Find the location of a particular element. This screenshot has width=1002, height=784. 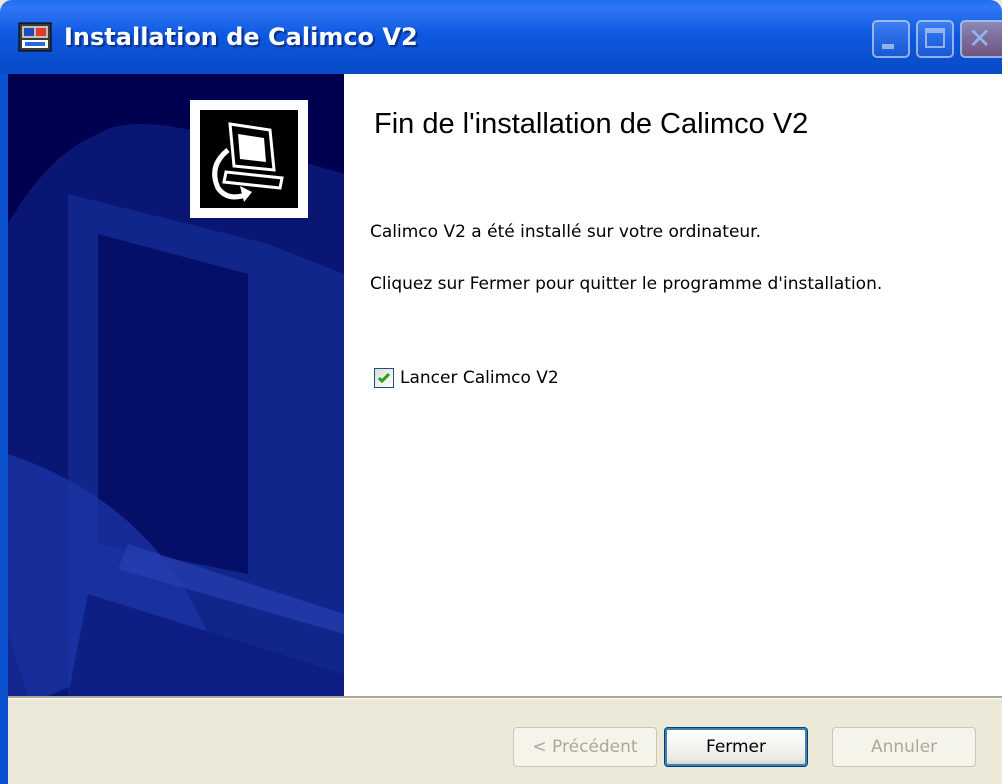

close-window-button: ✕ is located at coordinates (981, 39).